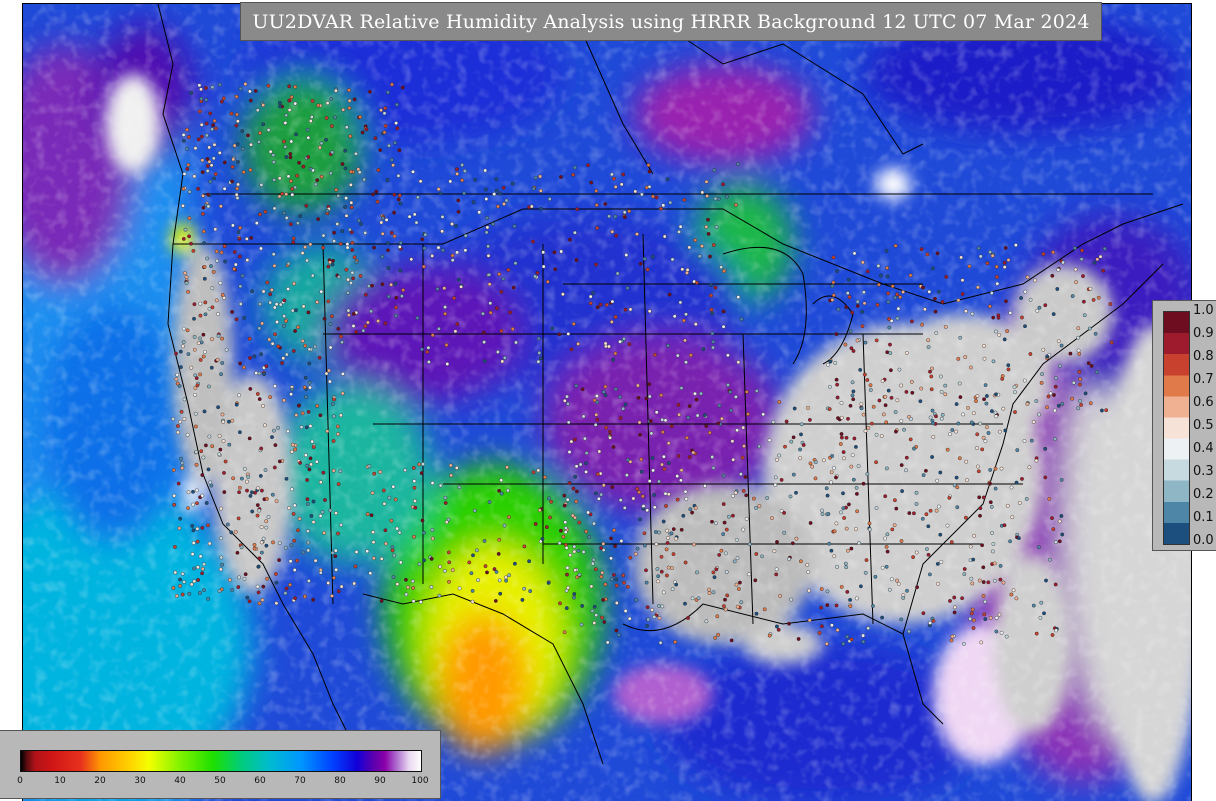 This screenshot has height=801, width=1216. What do you see at coordinates (220, 764) in the screenshot?
I see `rh-colorbar: 0 10 20 30 40 50 60 70 80 90 100` at bounding box center [220, 764].